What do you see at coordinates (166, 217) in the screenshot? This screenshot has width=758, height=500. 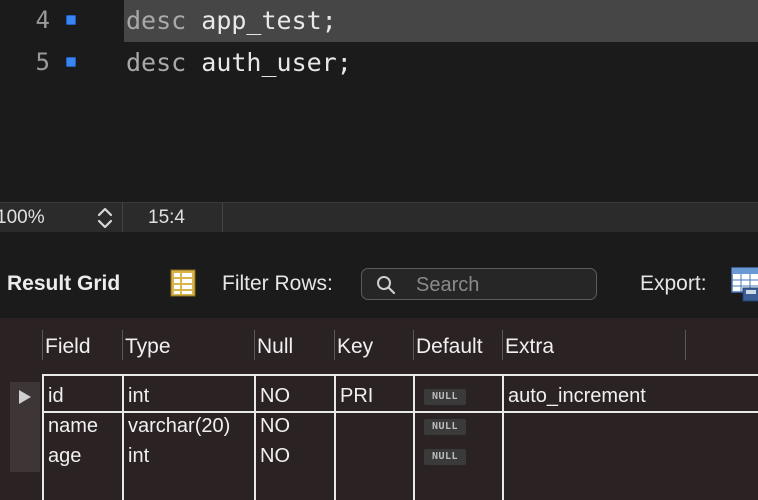 I see `cursor-position: 15:4` at bounding box center [166, 217].